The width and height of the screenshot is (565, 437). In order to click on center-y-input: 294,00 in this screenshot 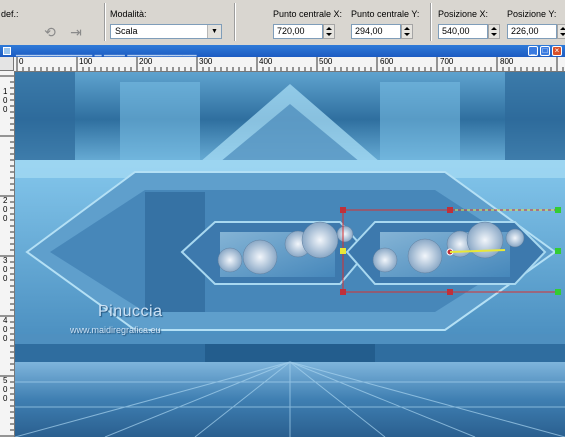, I will do `click(376, 31)`.